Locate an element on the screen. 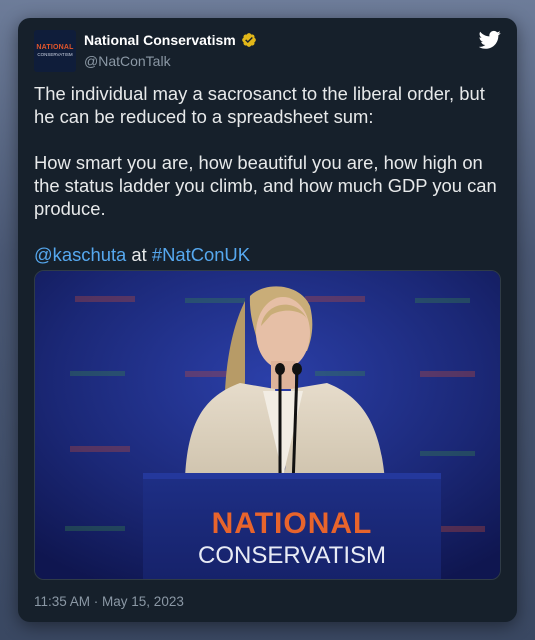  tweet-timestamp: 11:35 AM · May 15, 2023 is located at coordinates (109, 601).